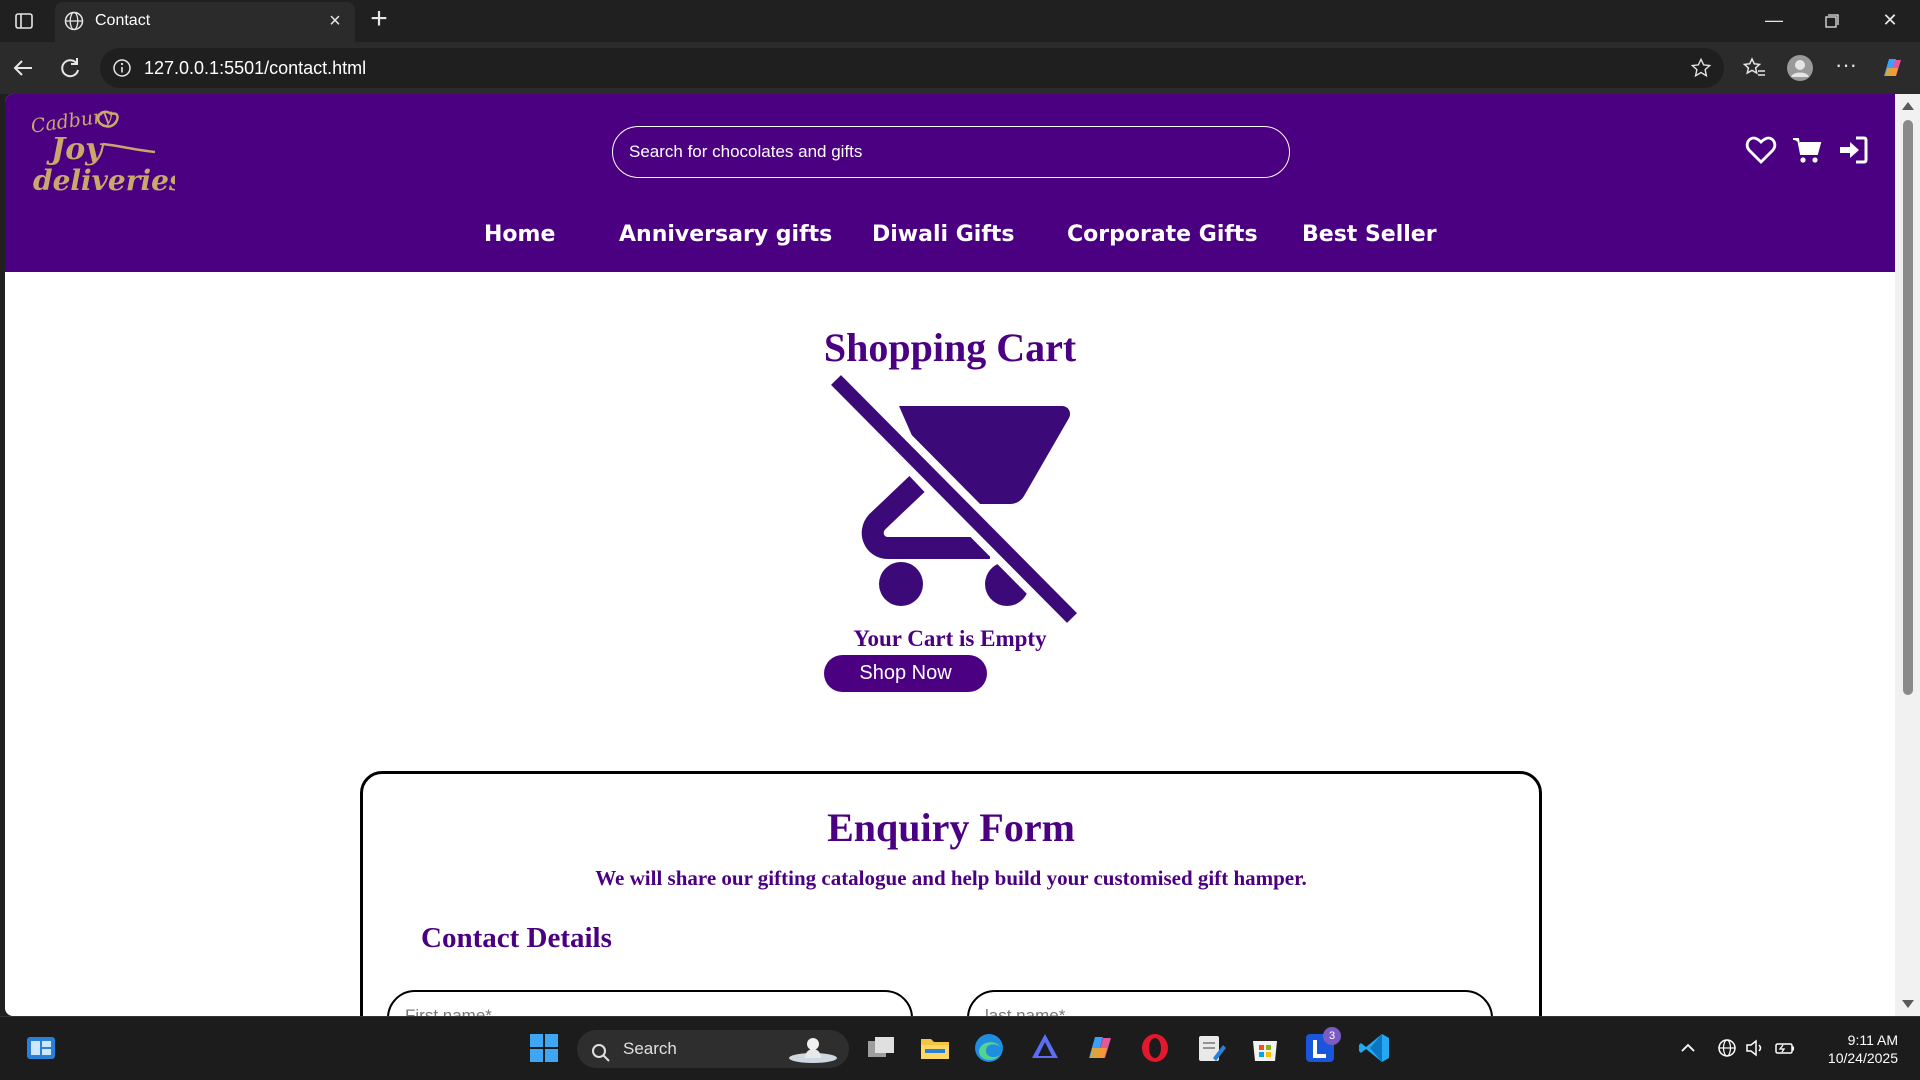  I want to click on file-explorer-icon, so click(935, 1048).